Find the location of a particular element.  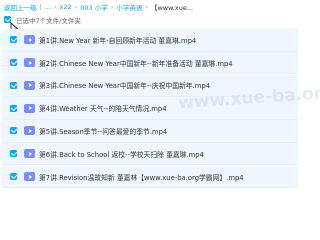

file-name: 第5讲.Season季节--问答最爱的季节.mp4 is located at coordinates (103, 131).